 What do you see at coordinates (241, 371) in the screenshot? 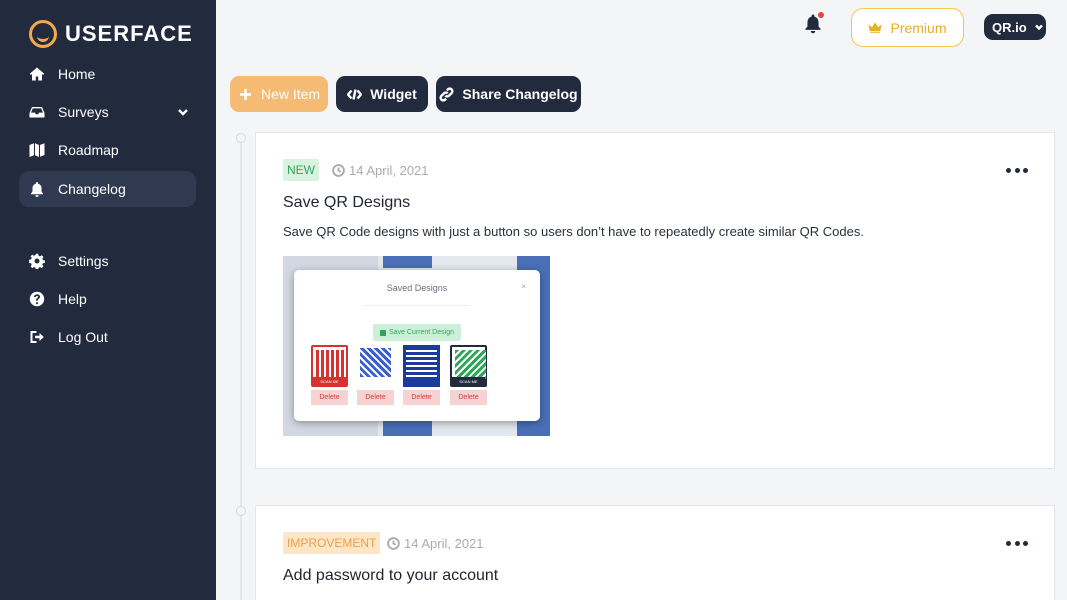
I see `timeline-line` at bounding box center [241, 371].